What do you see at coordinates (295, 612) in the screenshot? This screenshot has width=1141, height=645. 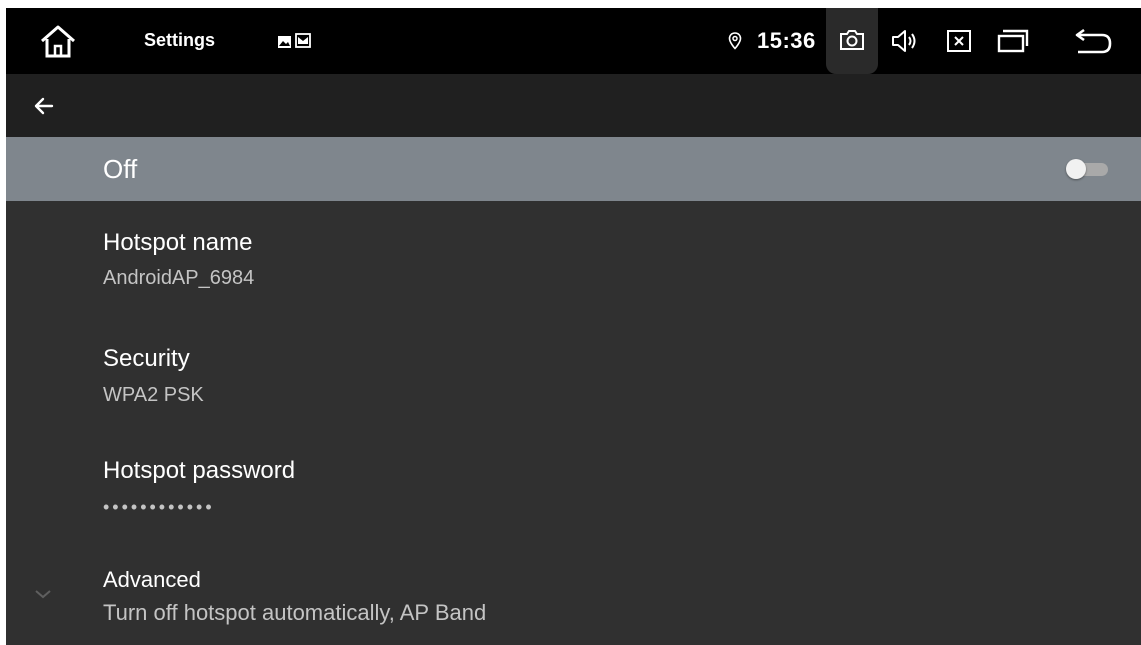 I see `advanced-summary: Turn off hotspot automatically, AP Band` at bounding box center [295, 612].